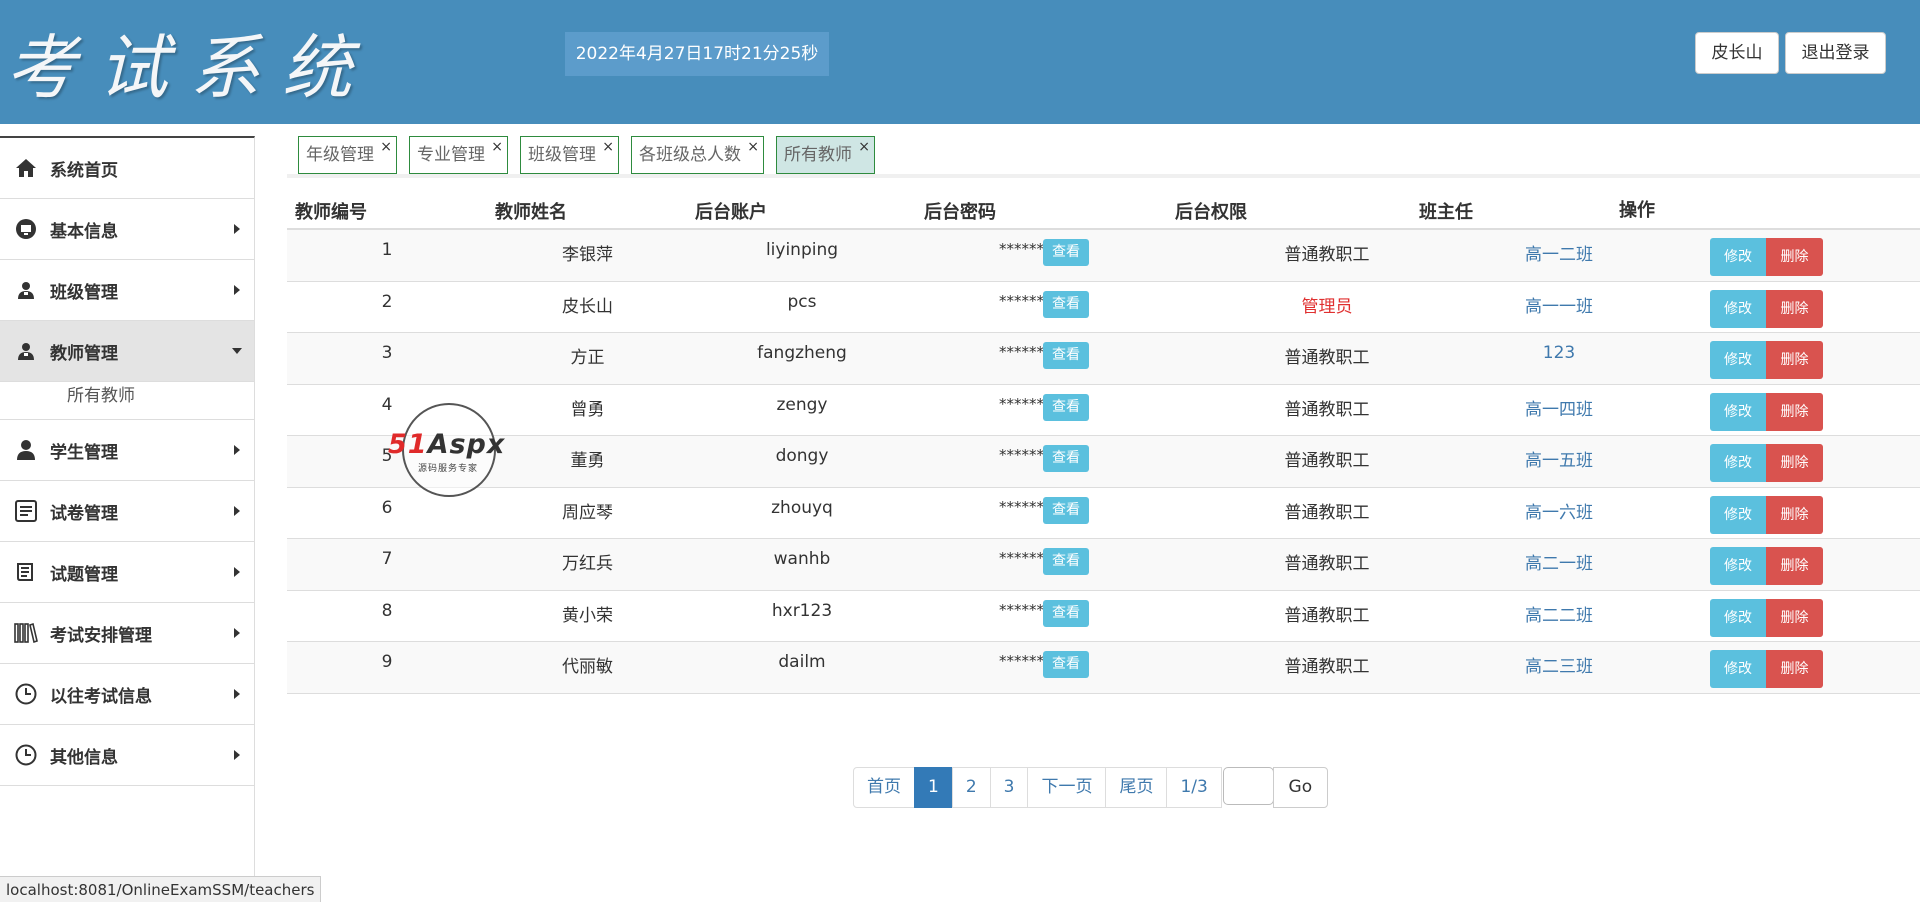  What do you see at coordinates (587, 255) in the screenshot?
I see `teacher-name: 李银萍` at bounding box center [587, 255].